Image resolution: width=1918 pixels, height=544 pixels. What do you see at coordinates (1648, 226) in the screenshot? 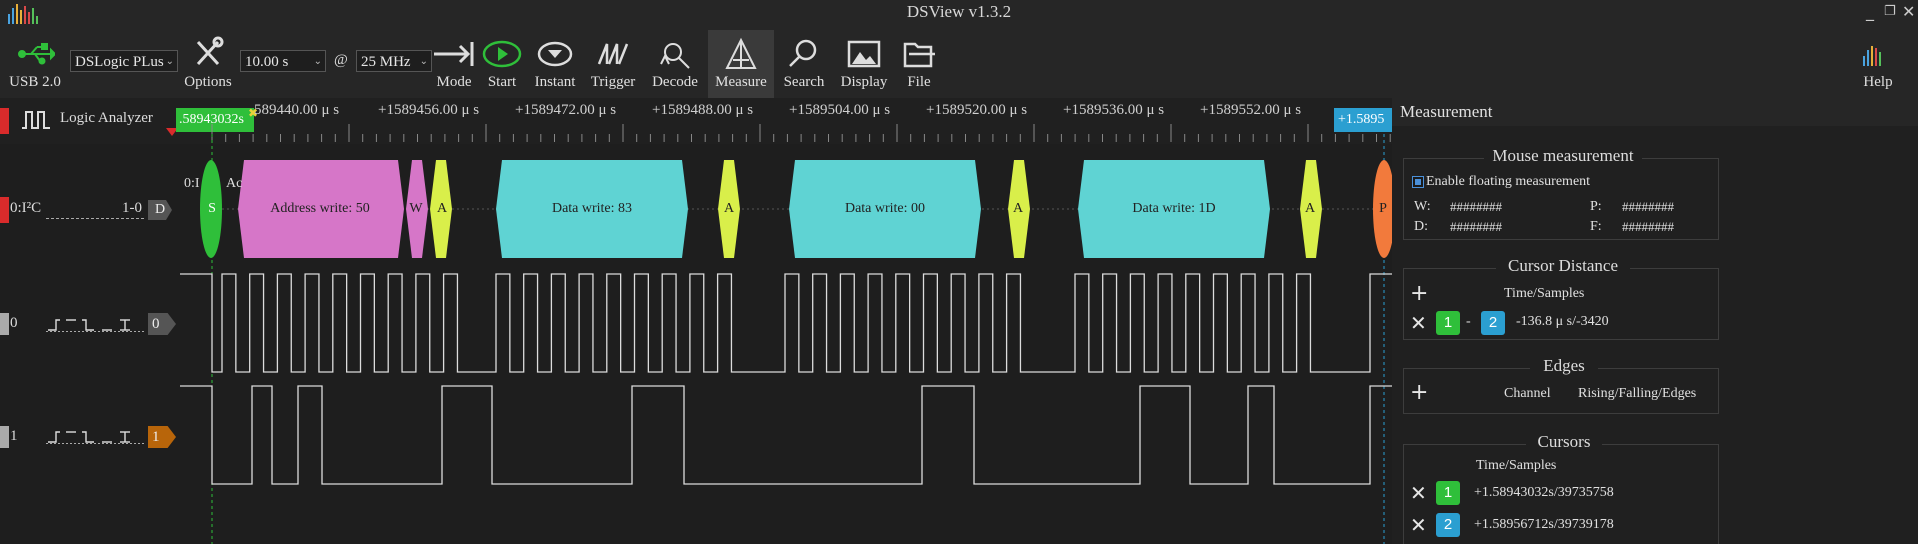
I see `f-value: ########` at bounding box center [1648, 226].